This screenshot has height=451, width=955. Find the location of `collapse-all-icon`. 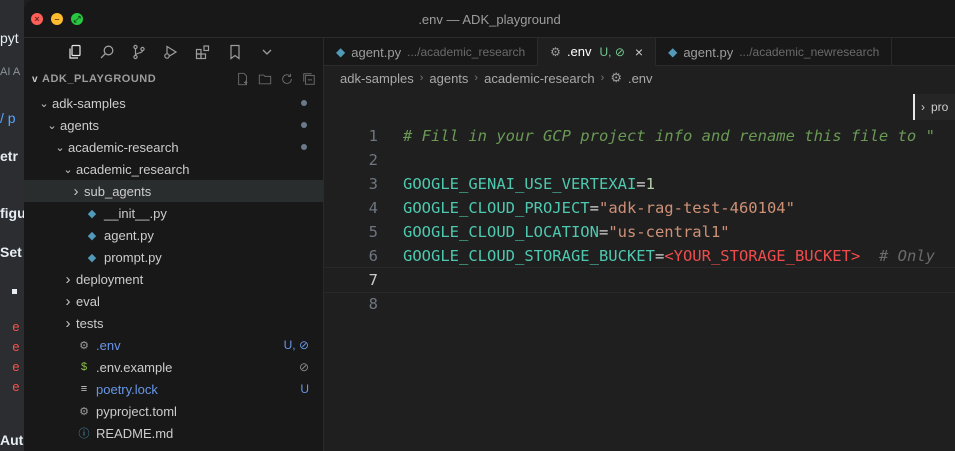

collapse-all-icon is located at coordinates (309, 79).